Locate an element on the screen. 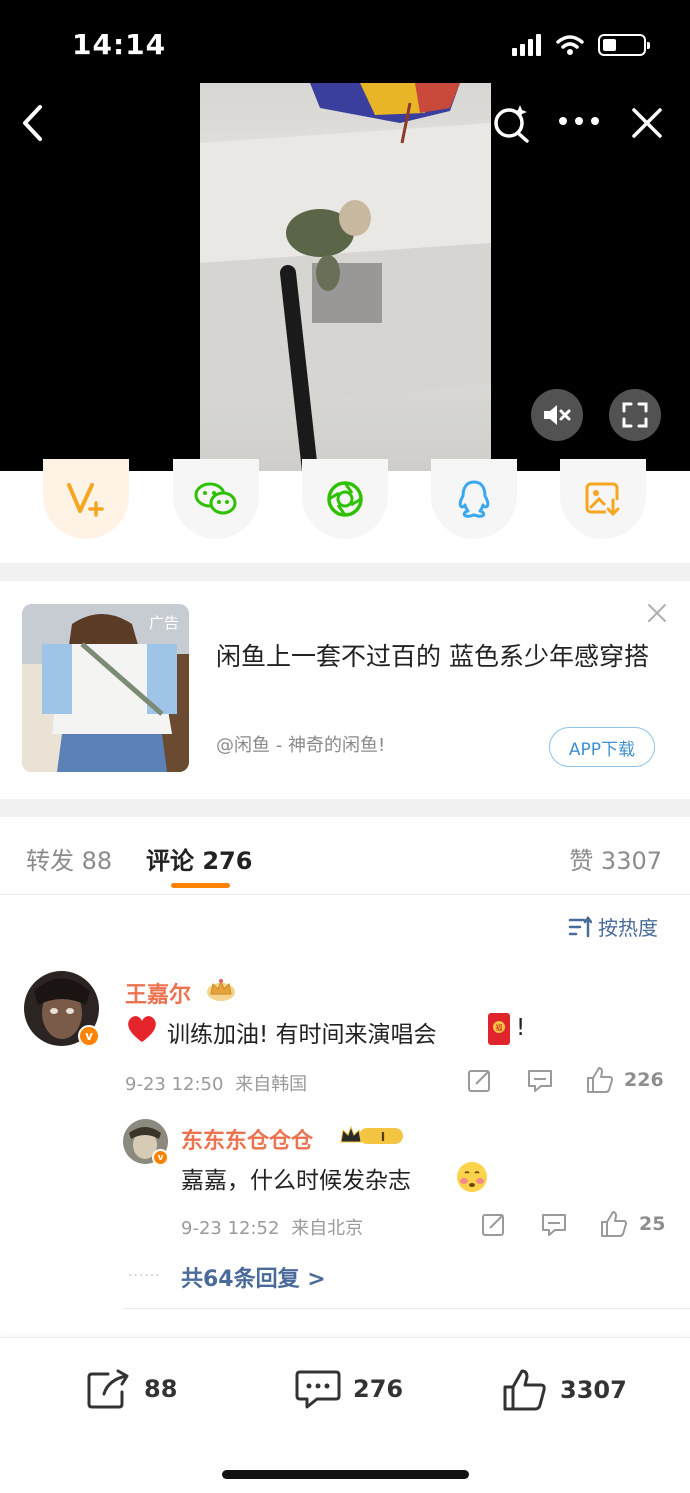 This screenshot has width=690, height=1493. tab-repost-count: 88 is located at coordinates (97, 861).